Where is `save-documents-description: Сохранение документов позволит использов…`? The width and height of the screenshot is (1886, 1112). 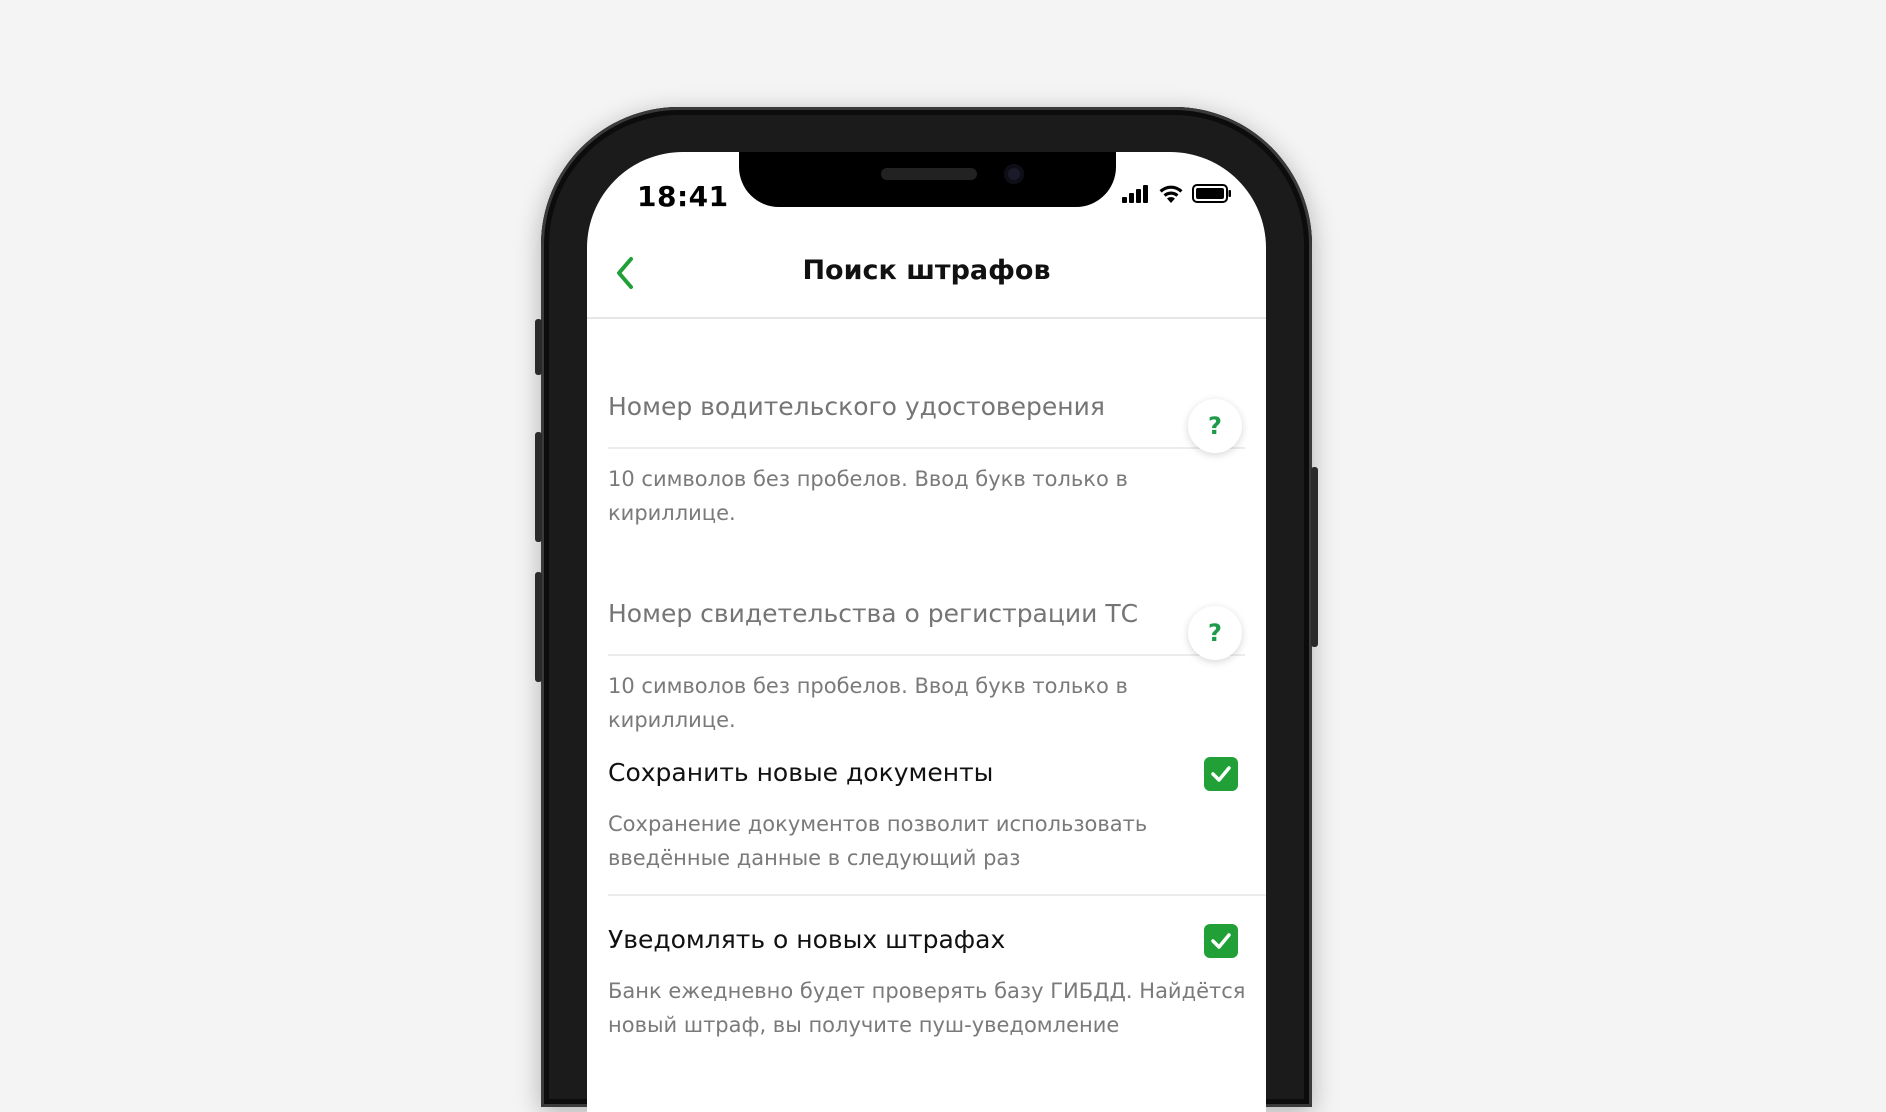 save-documents-description: Сохранение документов позволит использов… is located at coordinates (878, 841).